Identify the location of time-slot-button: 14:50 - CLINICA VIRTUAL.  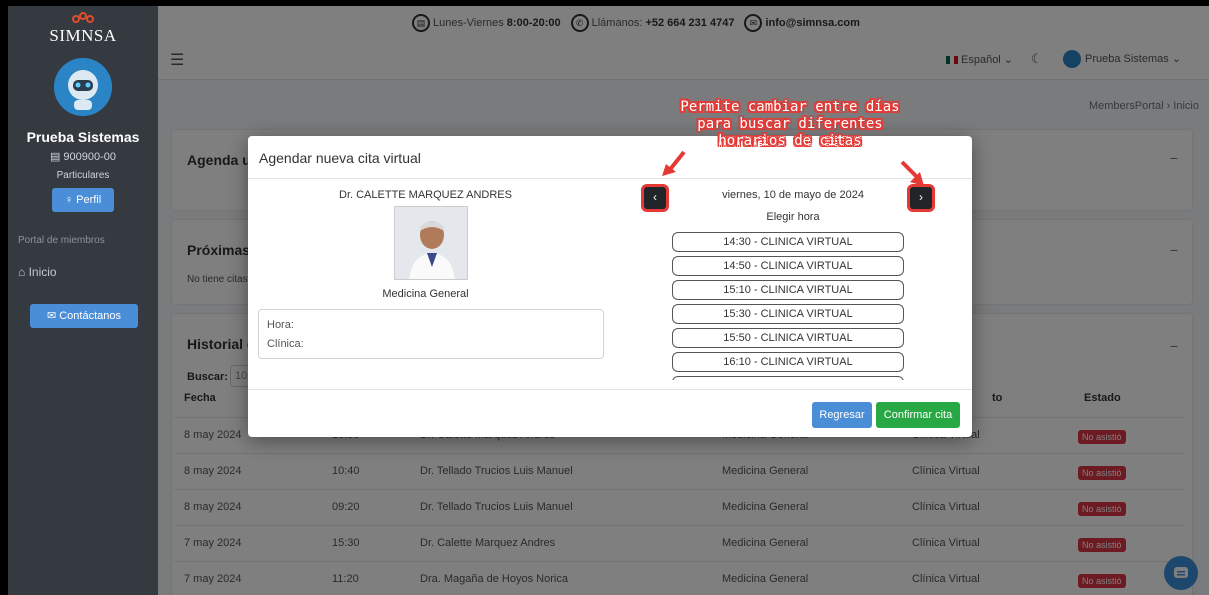
(788, 266).